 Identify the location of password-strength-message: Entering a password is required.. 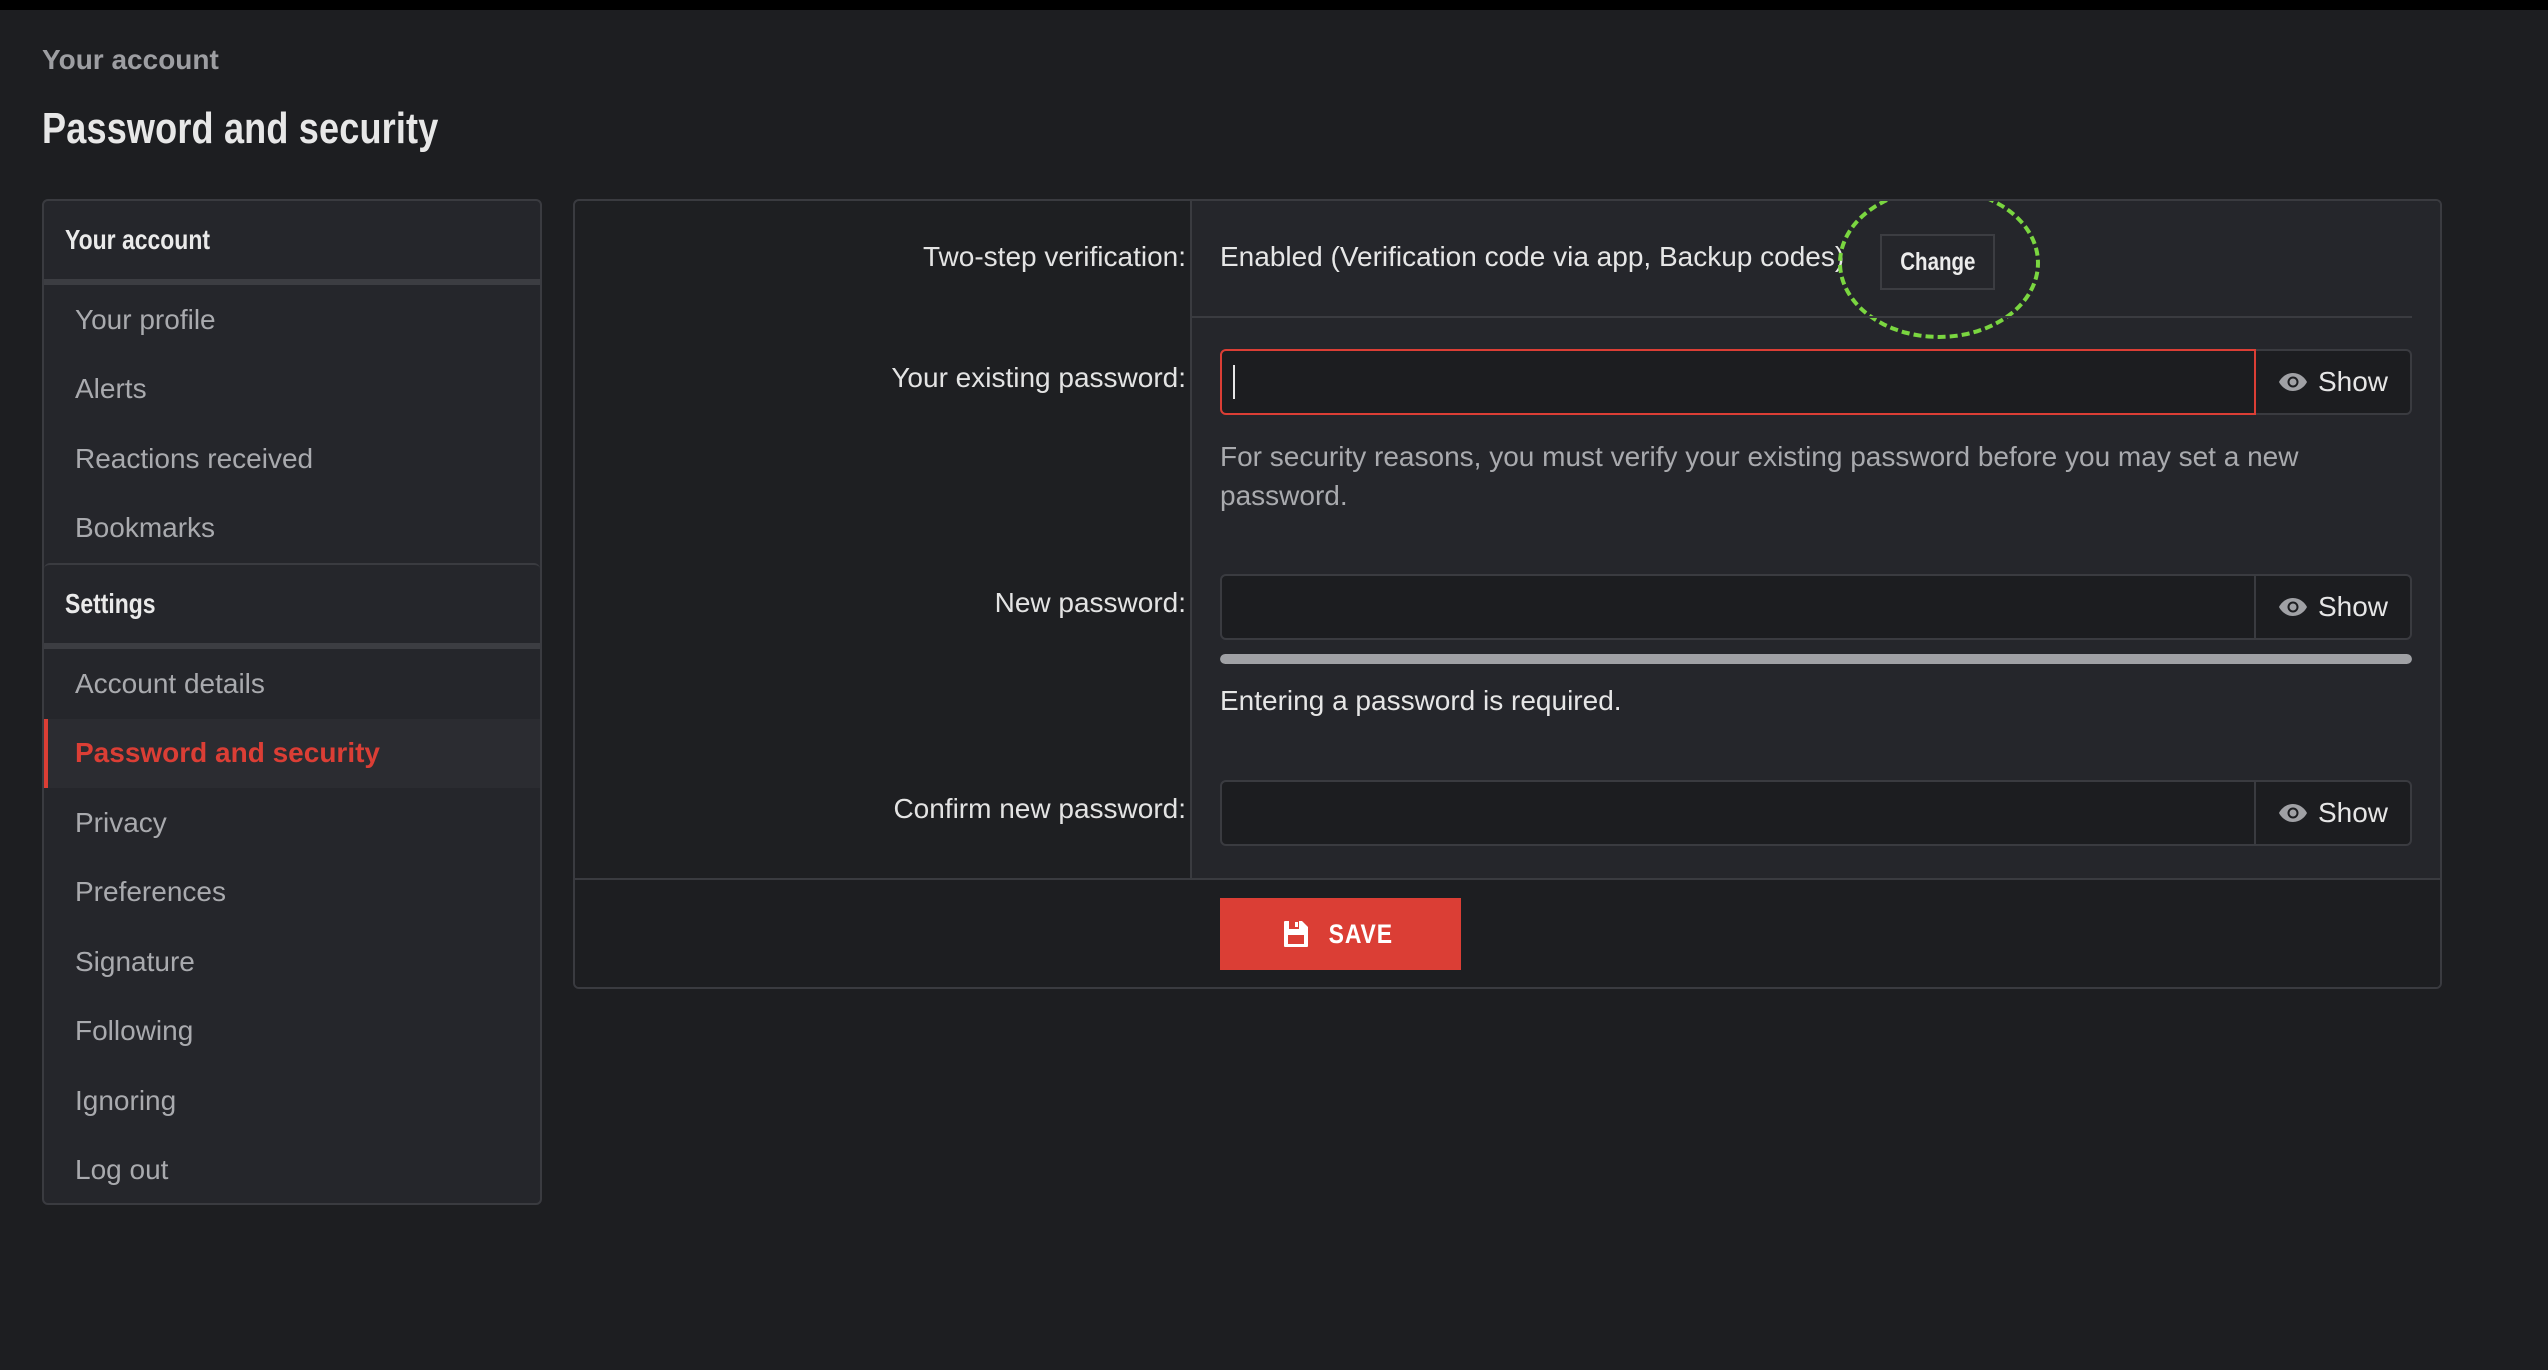
(1421, 700).